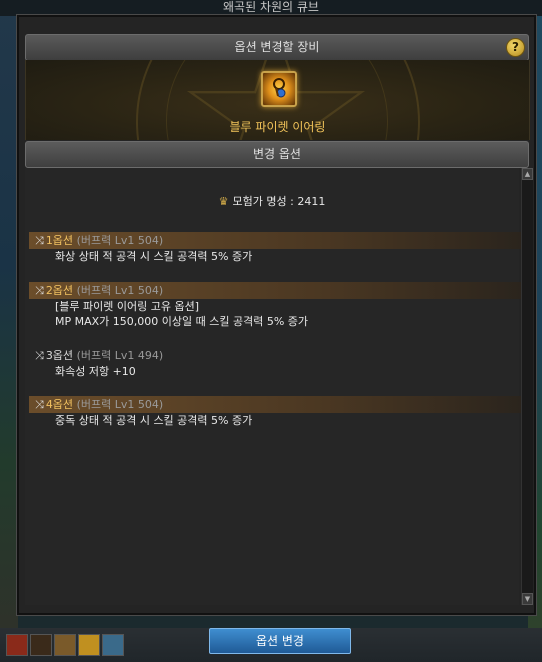 The height and width of the screenshot is (662, 542). I want to click on option-index: 1옵션, so click(59, 240).